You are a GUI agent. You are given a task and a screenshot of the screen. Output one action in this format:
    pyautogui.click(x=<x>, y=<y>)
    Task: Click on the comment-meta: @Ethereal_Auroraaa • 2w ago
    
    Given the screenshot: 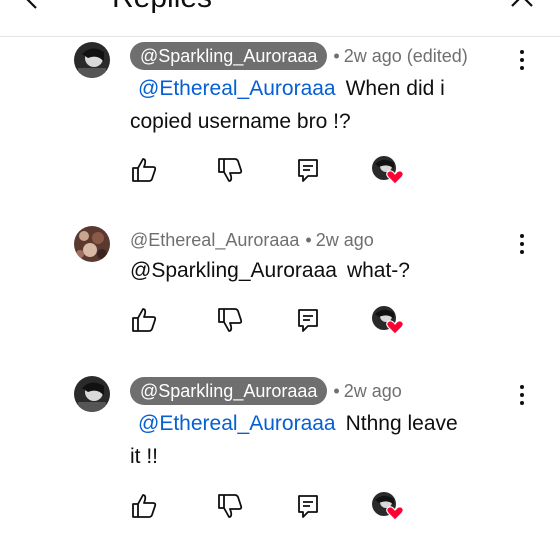 What is the action you would take?
    pyautogui.click(x=252, y=240)
    